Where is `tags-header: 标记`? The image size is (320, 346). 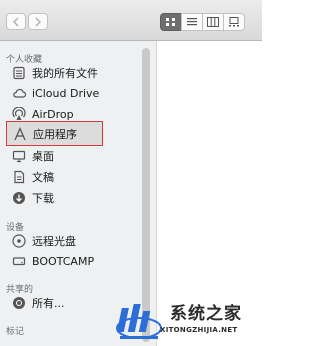 tags-header: 标记 is located at coordinates (15, 332).